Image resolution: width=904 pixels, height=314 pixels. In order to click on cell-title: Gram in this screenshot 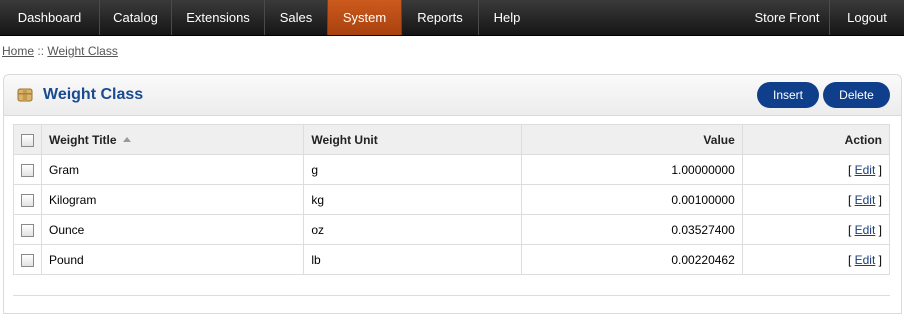, I will do `click(172, 169)`.